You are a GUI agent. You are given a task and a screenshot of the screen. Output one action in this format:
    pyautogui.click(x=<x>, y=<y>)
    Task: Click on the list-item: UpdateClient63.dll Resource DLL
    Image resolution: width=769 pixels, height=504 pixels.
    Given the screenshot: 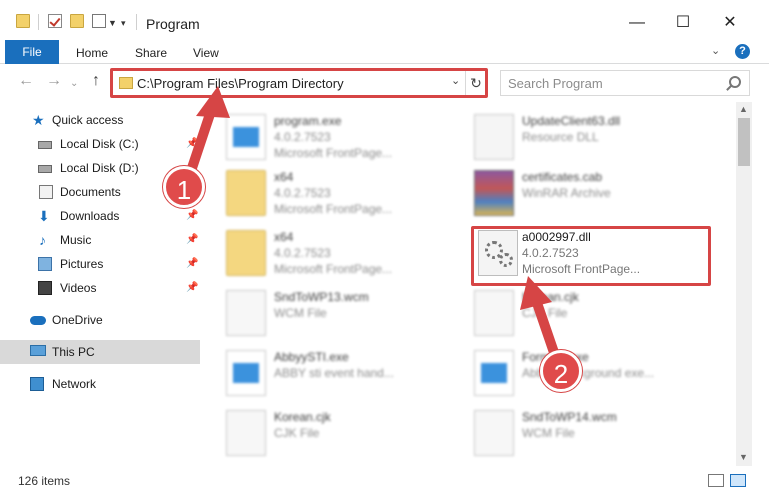 What is the action you would take?
    pyautogui.click(x=573, y=136)
    